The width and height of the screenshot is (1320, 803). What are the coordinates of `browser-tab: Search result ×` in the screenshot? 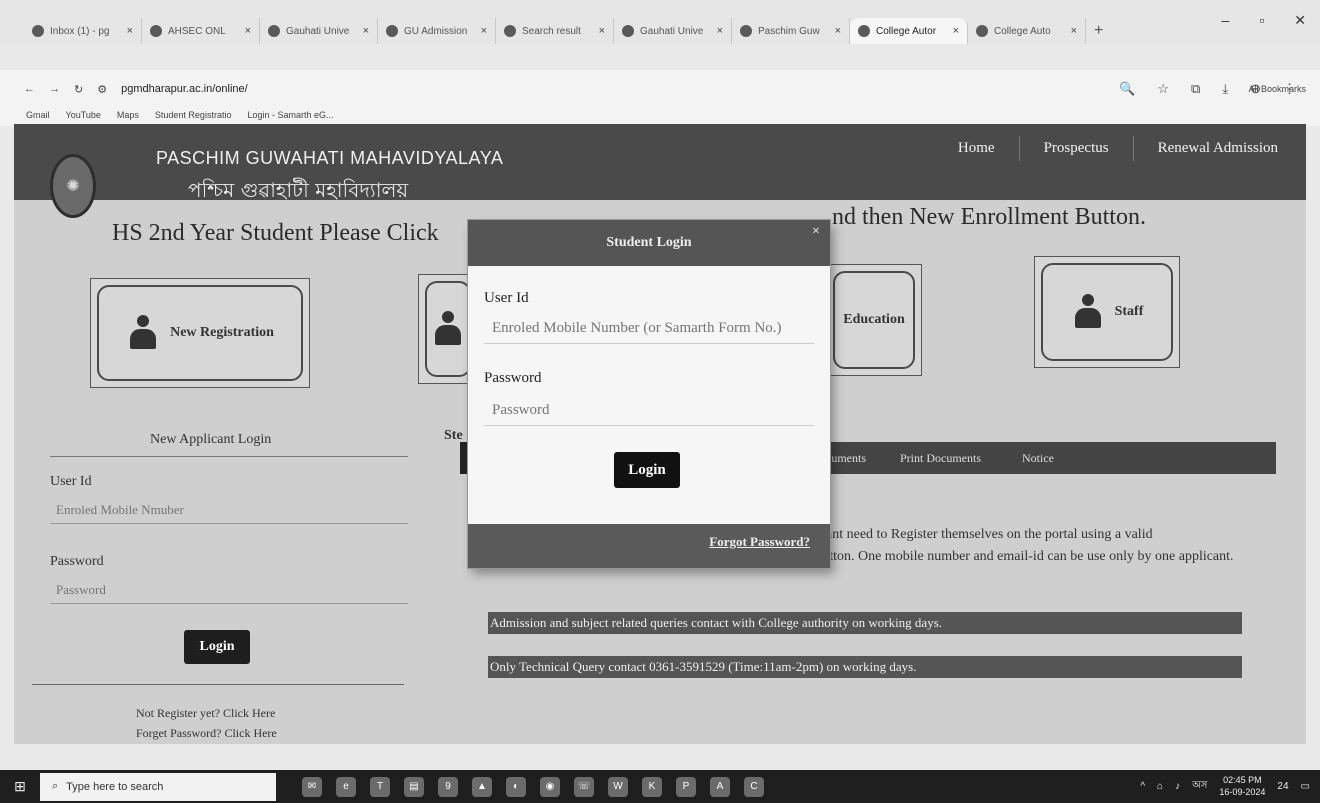 It's located at (555, 31).